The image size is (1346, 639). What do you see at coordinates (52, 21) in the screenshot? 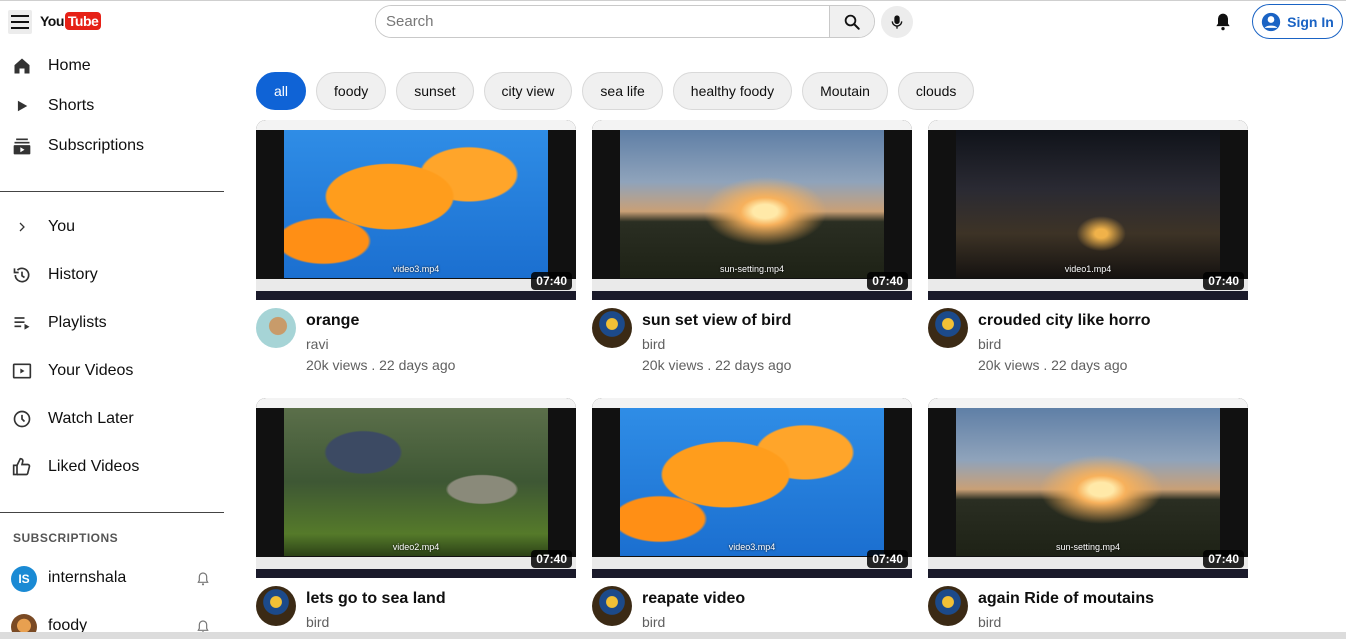
I see `logo-you: You` at bounding box center [52, 21].